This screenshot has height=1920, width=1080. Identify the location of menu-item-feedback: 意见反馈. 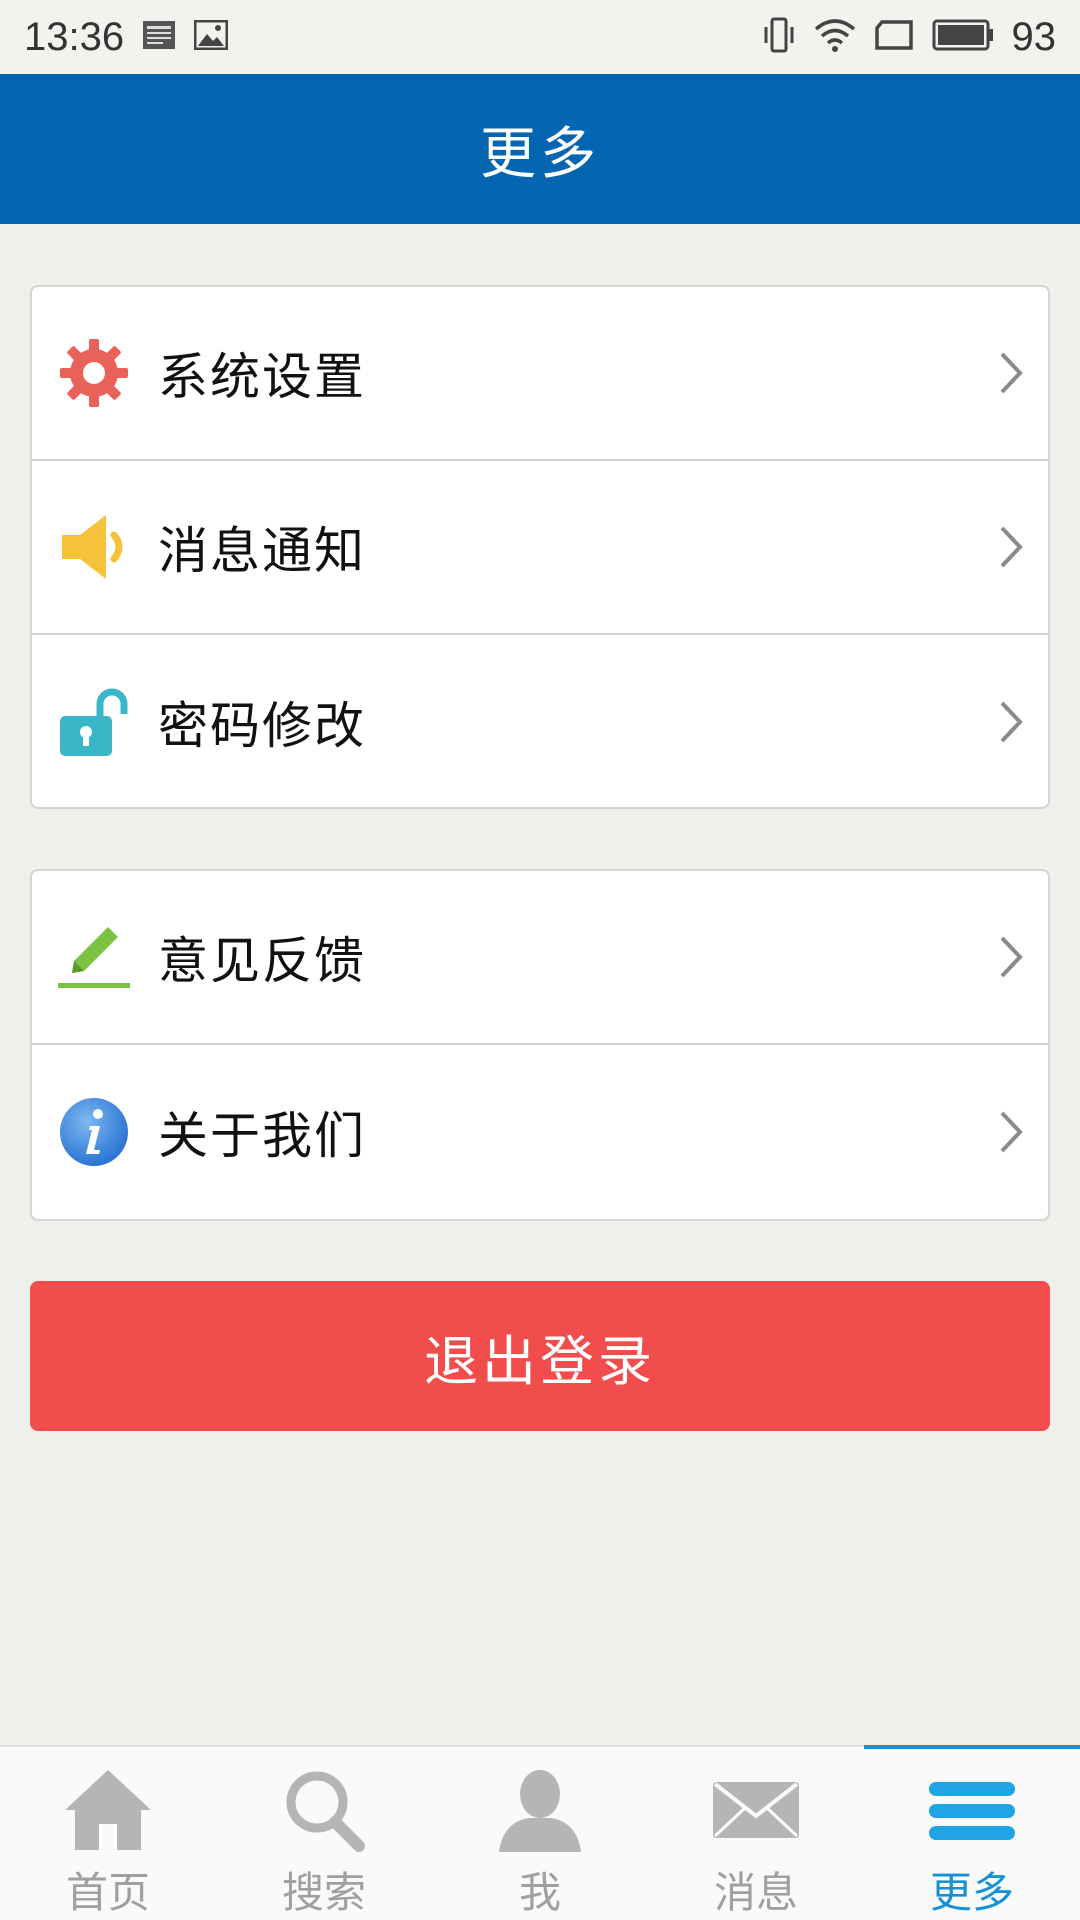
(540, 958).